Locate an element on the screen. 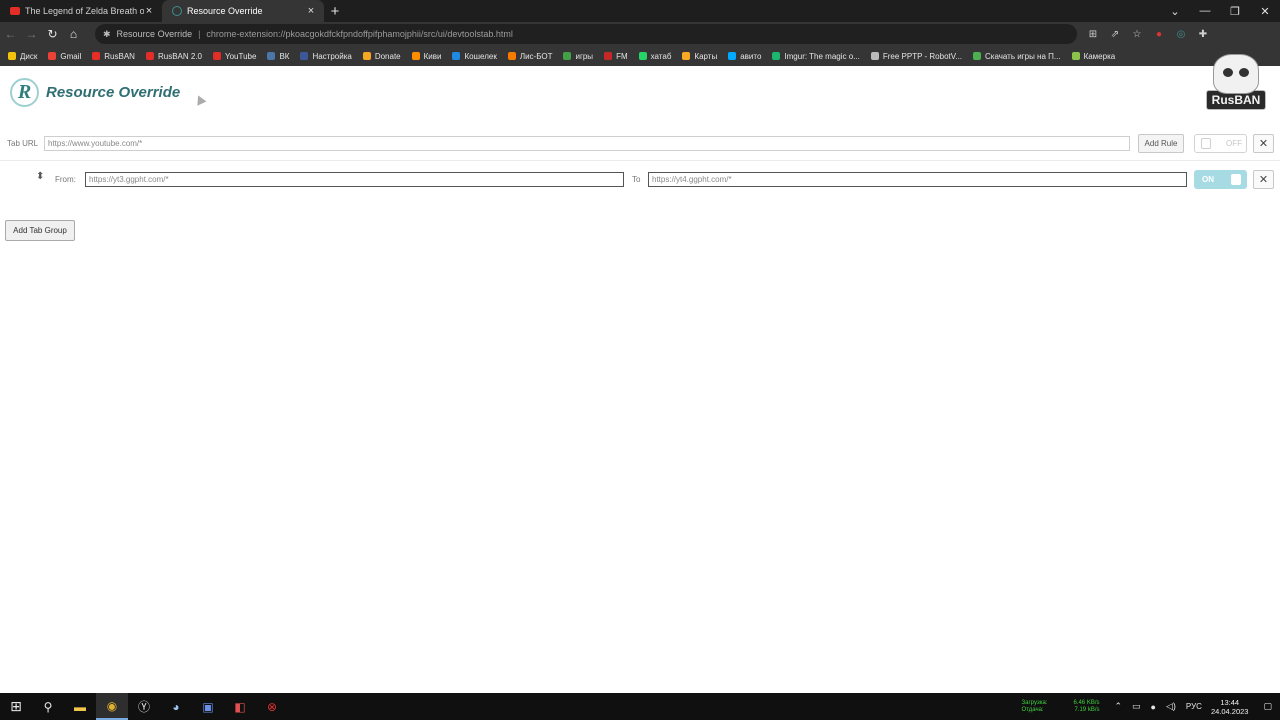  bookmark-item: FM is located at coordinates (616, 56).